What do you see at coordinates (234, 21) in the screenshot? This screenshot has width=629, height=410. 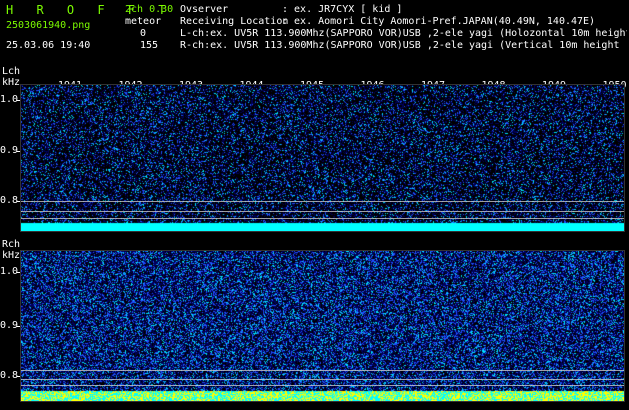 I see `location-label: Receiving Location` at bounding box center [234, 21].